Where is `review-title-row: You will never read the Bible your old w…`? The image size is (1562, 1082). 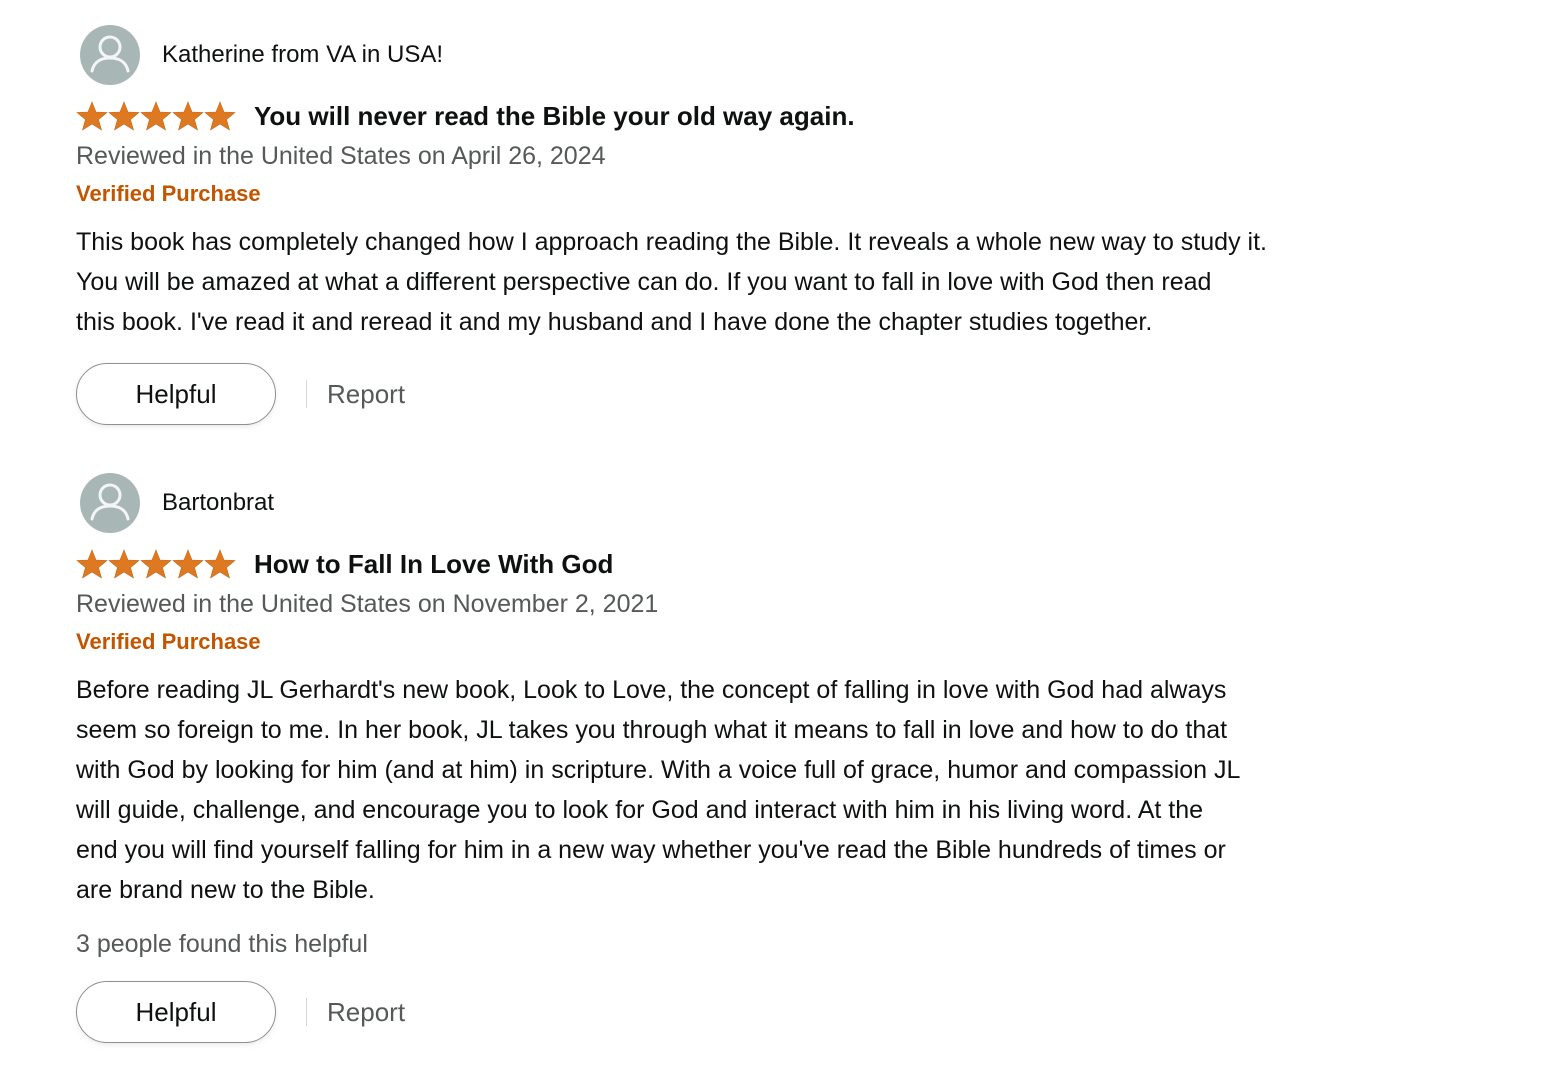
review-title-row: You will never read the Bible your old w… is located at coordinates (766, 116).